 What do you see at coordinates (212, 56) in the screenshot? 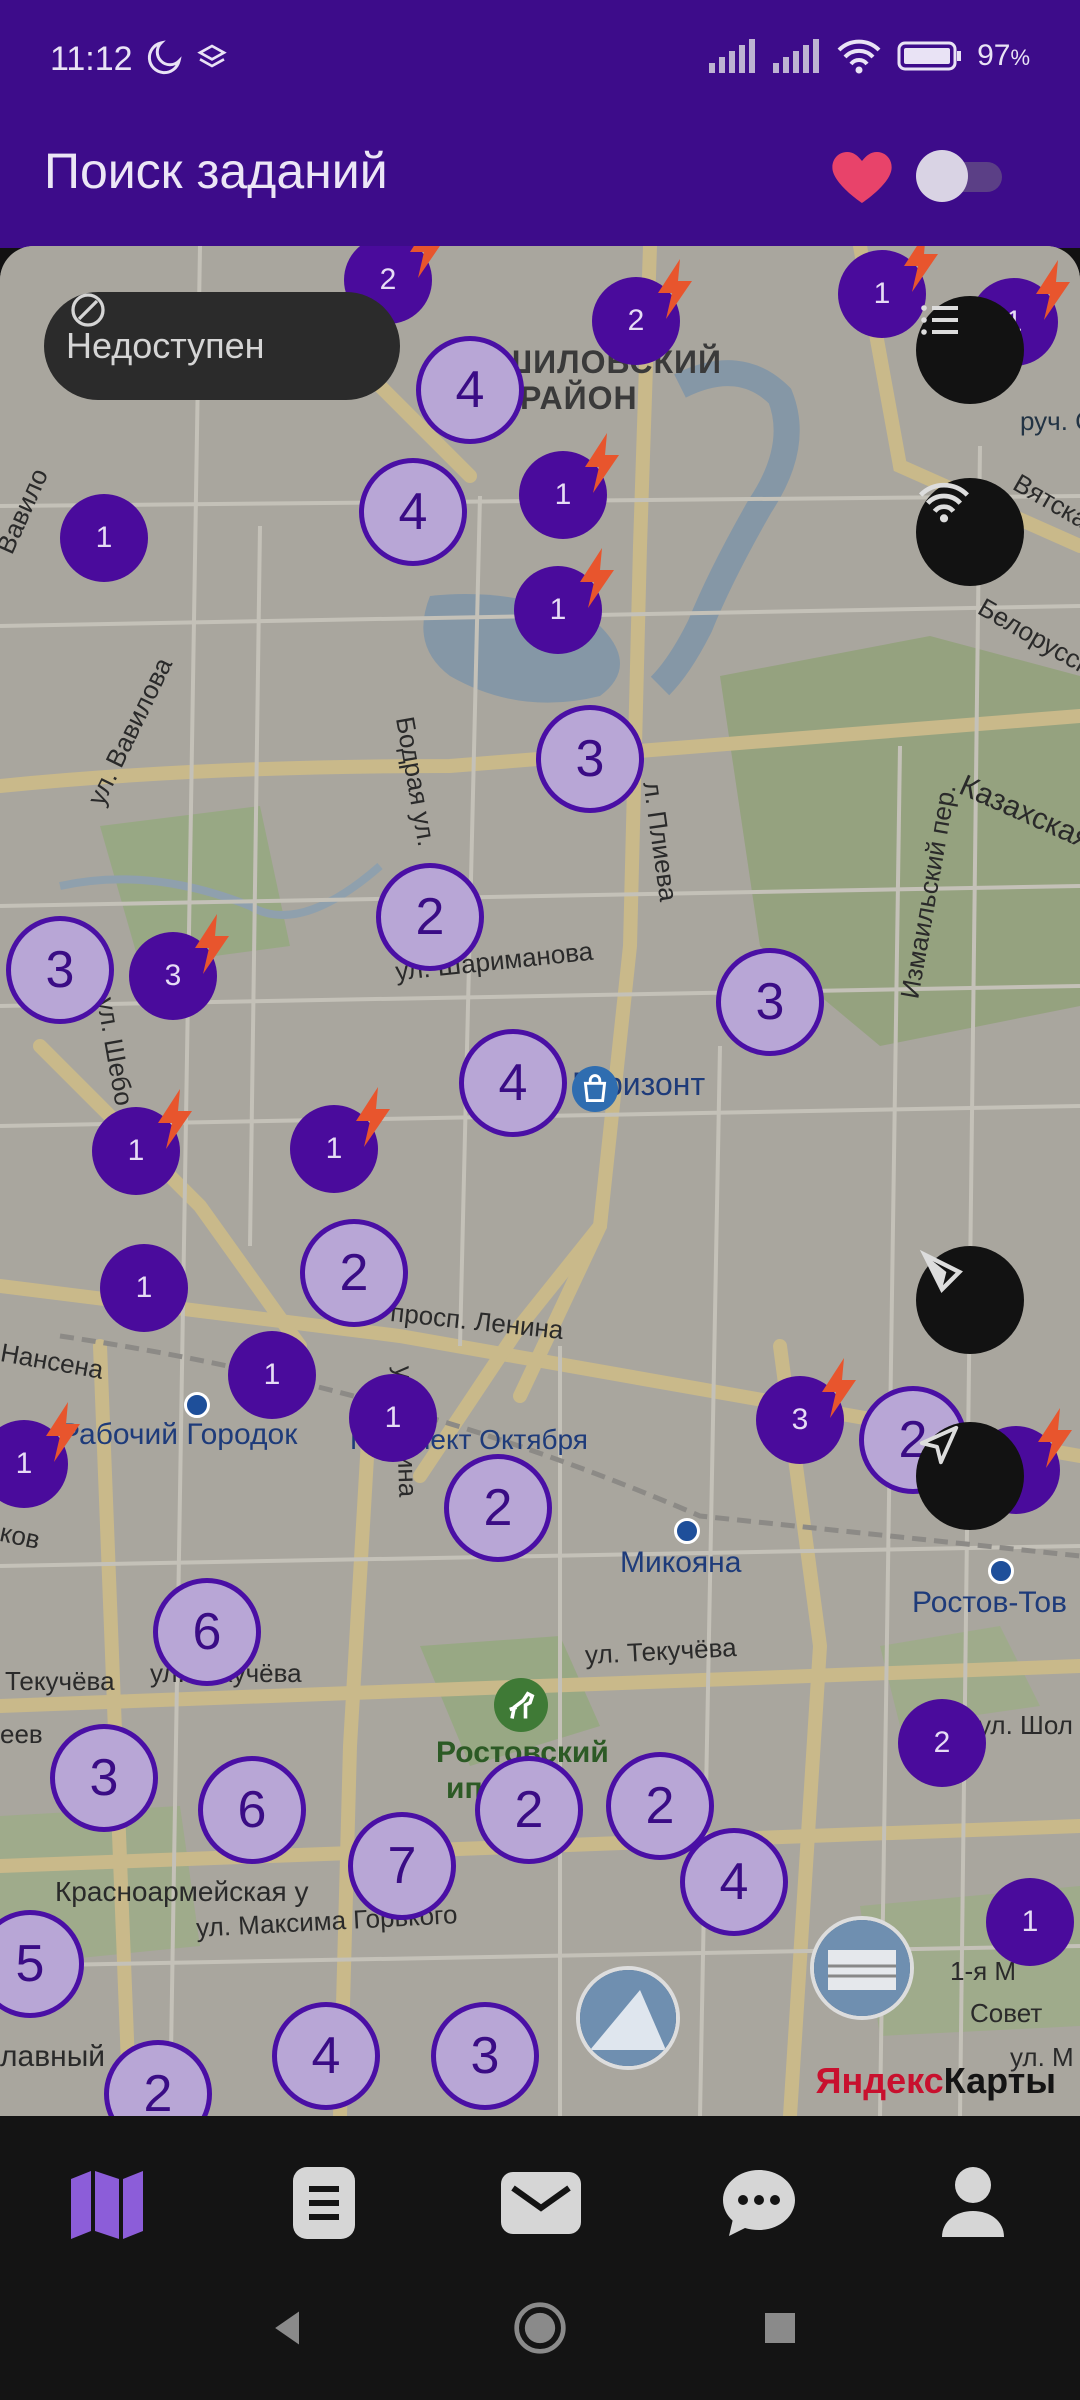
I see `layers-icon` at bounding box center [212, 56].